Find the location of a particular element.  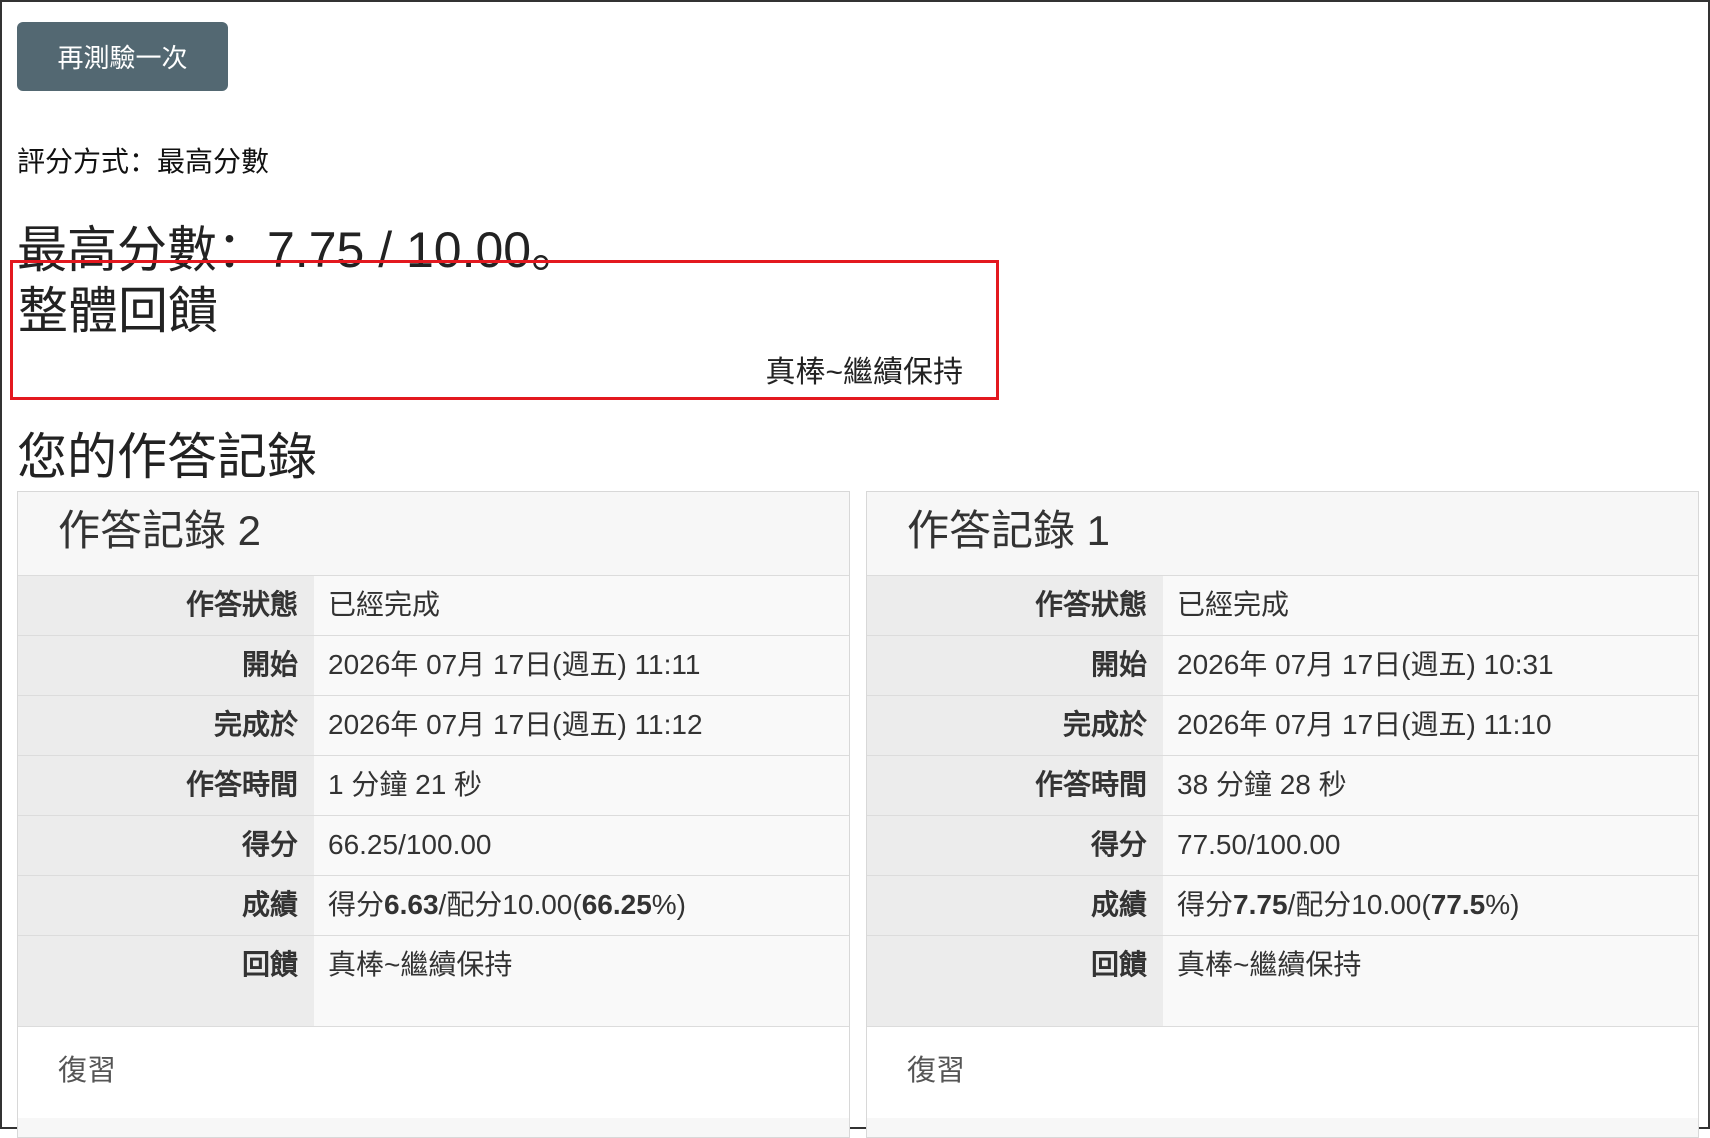

grade-percent: 66.25 is located at coordinates (616, 904).